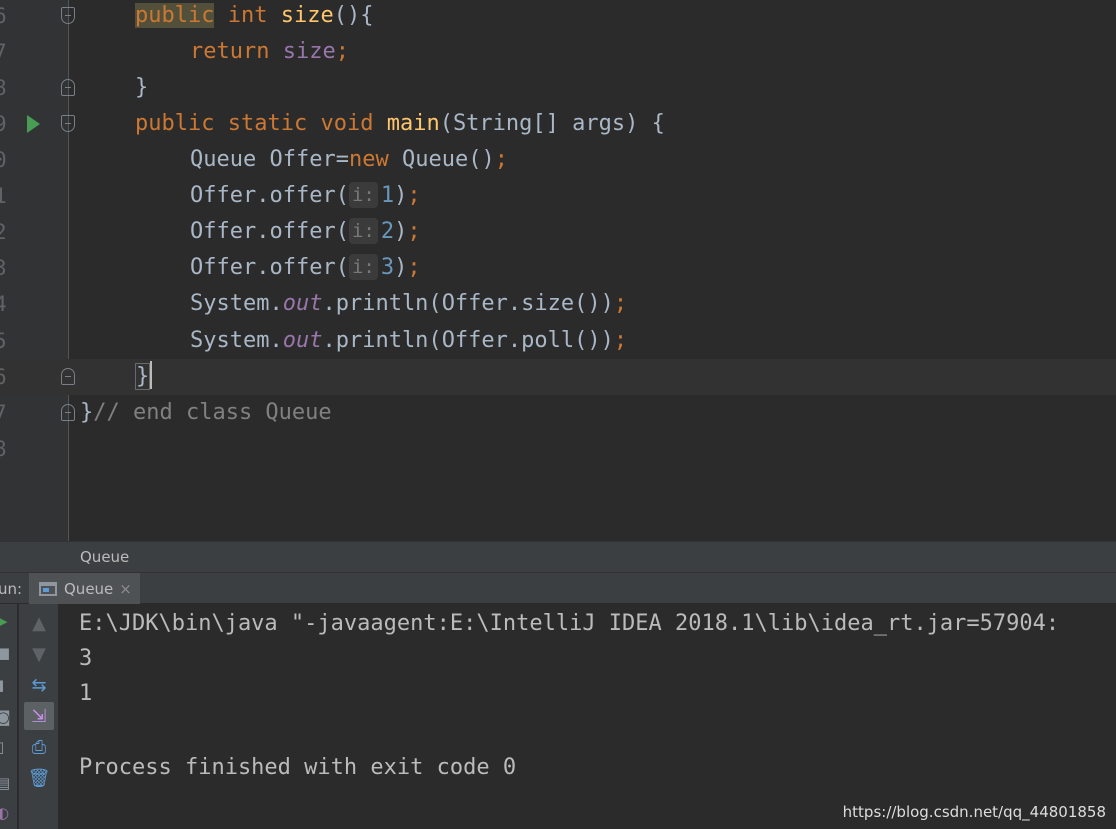 The width and height of the screenshot is (1116, 829). I want to click on line-number: 4, so click(3, 304).